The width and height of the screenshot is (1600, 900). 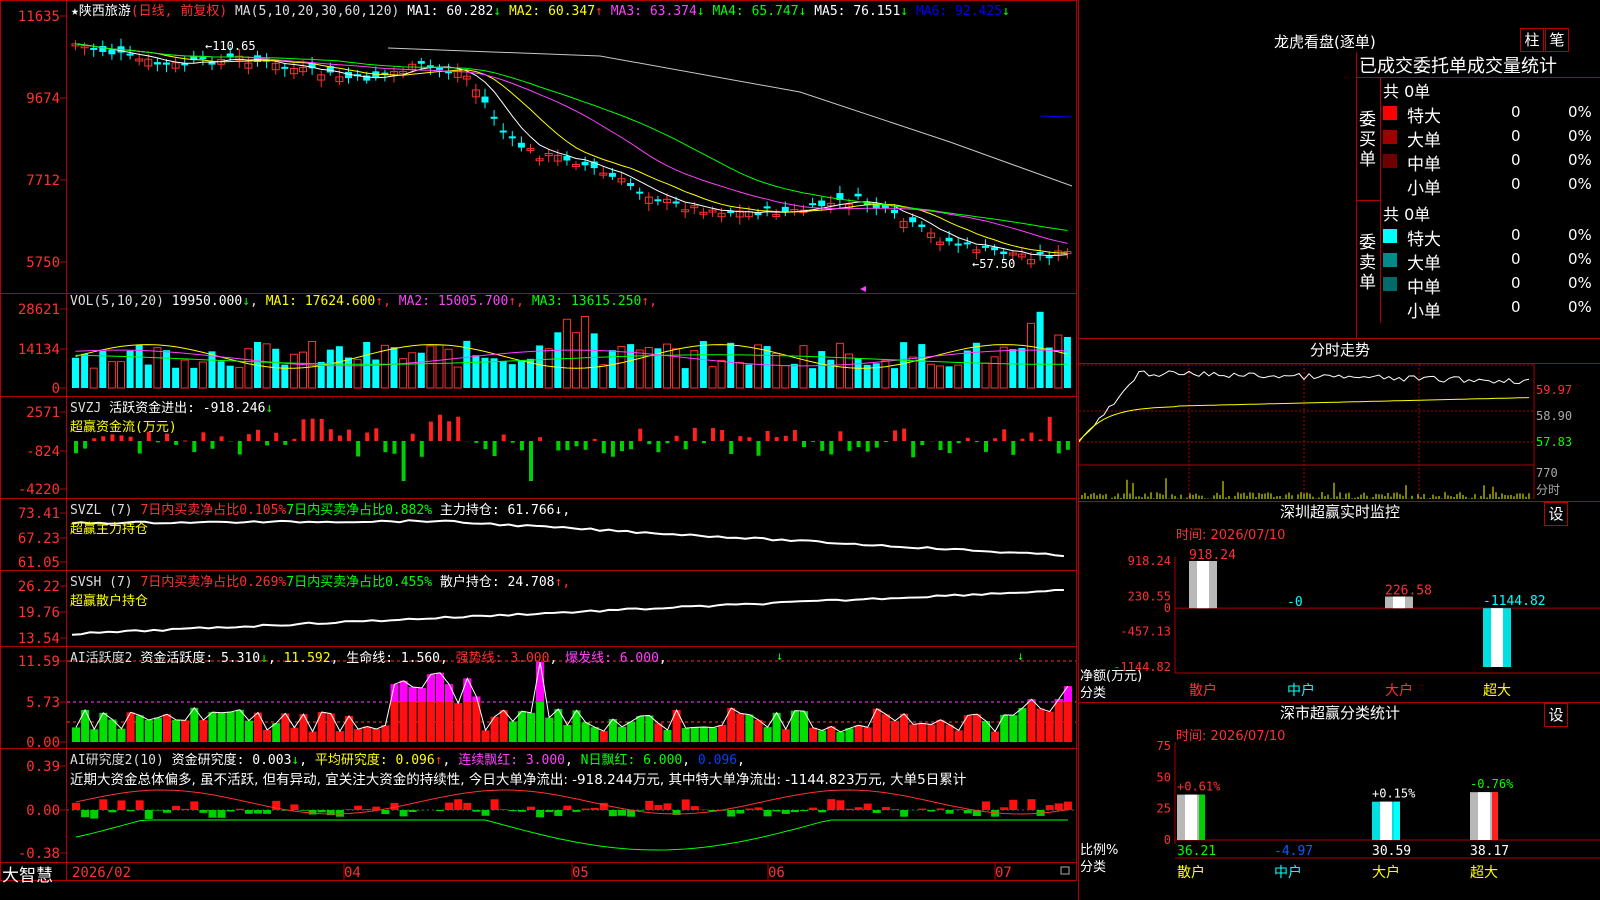 I want to click on price-label: 7712, so click(x=43, y=181).